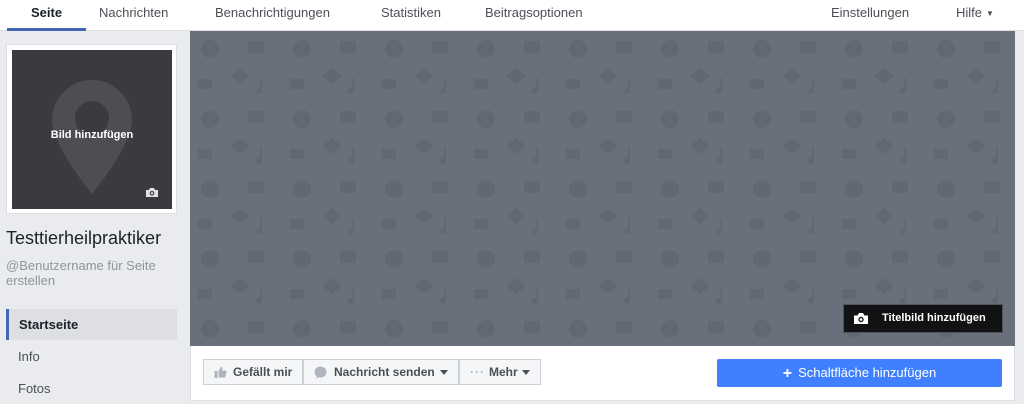 The width and height of the screenshot is (1024, 404). I want to click on profile-picture-placeholder: Bild hinzufügen, so click(92, 129).